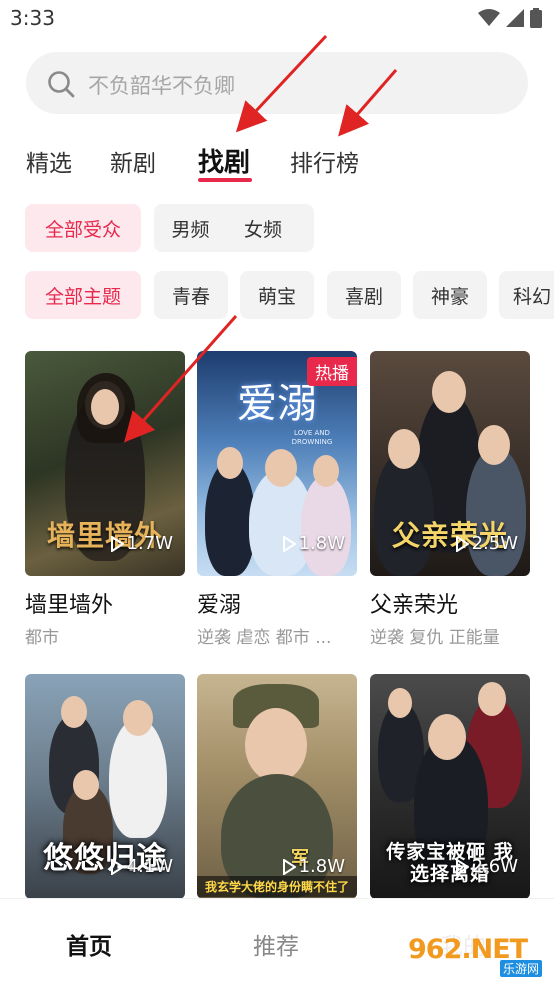  What do you see at coordinates (263, 228) in the screenshot?
I see `filter-chip-female: 女频` at bounding box center [263, 228].